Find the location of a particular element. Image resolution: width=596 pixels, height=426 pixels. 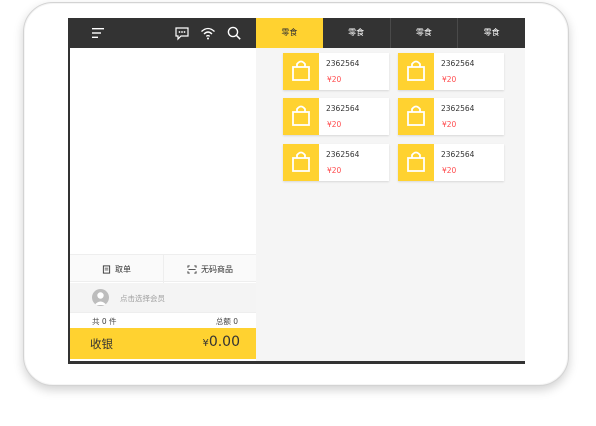

checkout-label: 收银 is located at coordinates (101, 344).